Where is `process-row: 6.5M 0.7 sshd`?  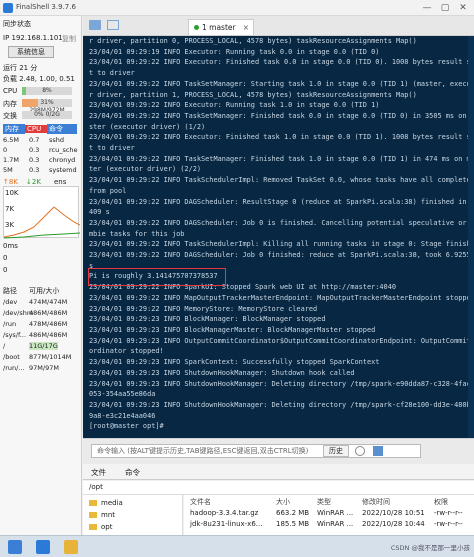 process-row: 6.5M 0.7 sshd is located at coordinates (33, 140).